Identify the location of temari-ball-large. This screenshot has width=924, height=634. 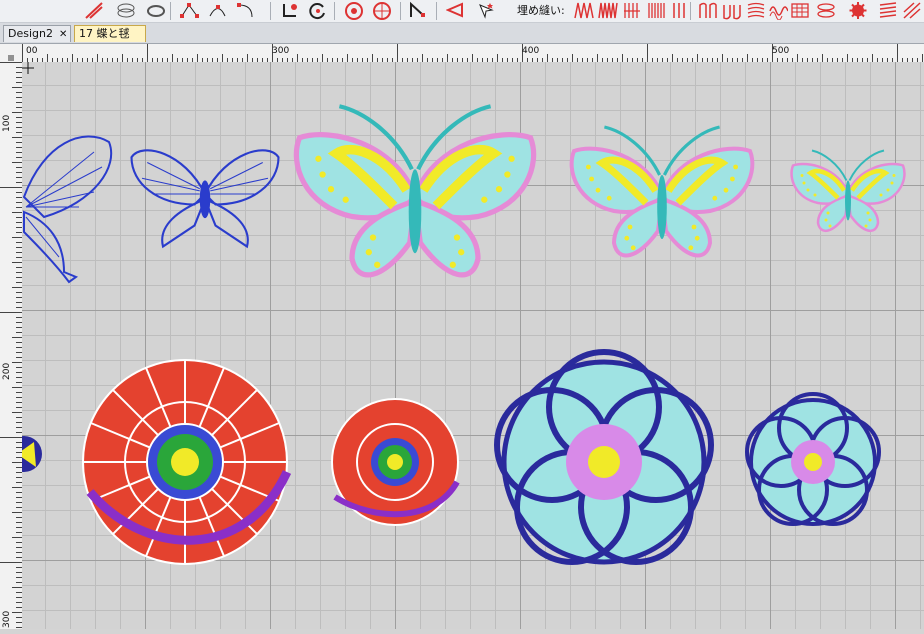
(187, 462).